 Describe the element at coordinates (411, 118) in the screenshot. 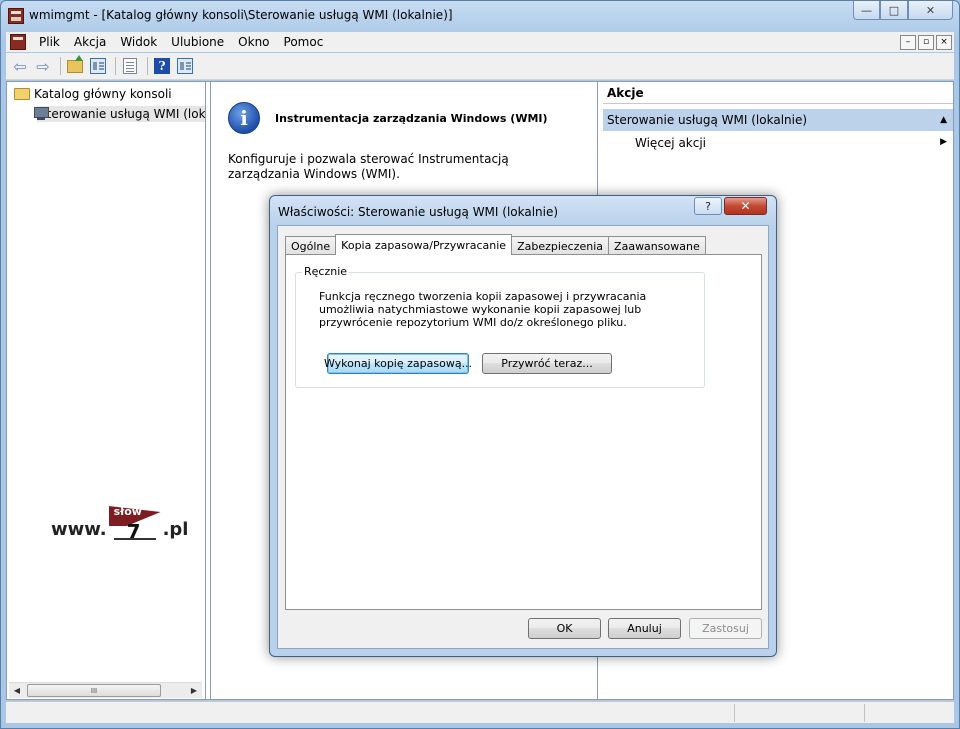

I see `snapin-title: Instrumentacja zarządzania Windows (WMI)` at that location.